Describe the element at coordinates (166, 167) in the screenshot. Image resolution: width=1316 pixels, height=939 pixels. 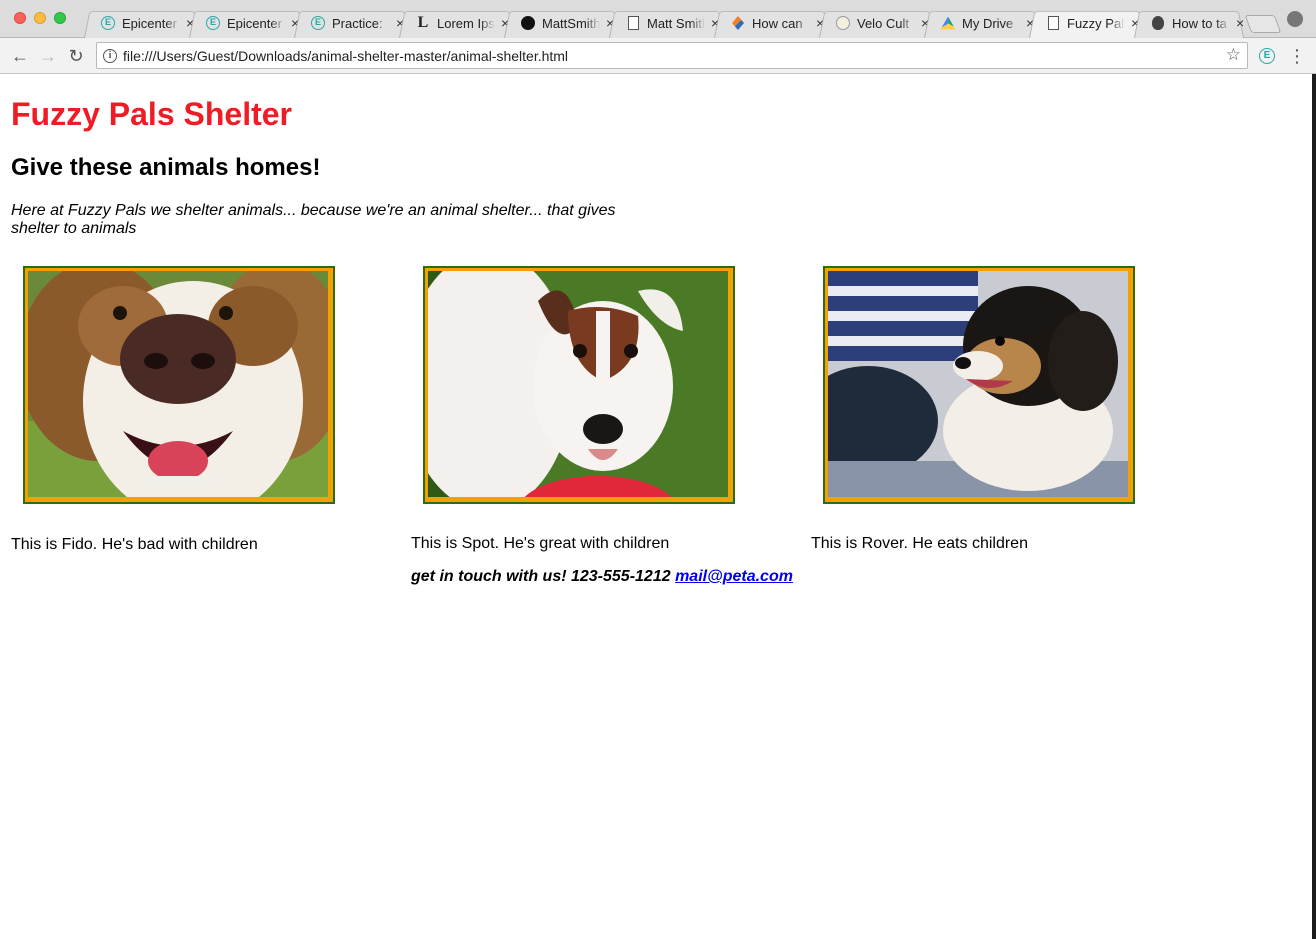
I see `page-subtitle: Give these animals homes!` at that location.